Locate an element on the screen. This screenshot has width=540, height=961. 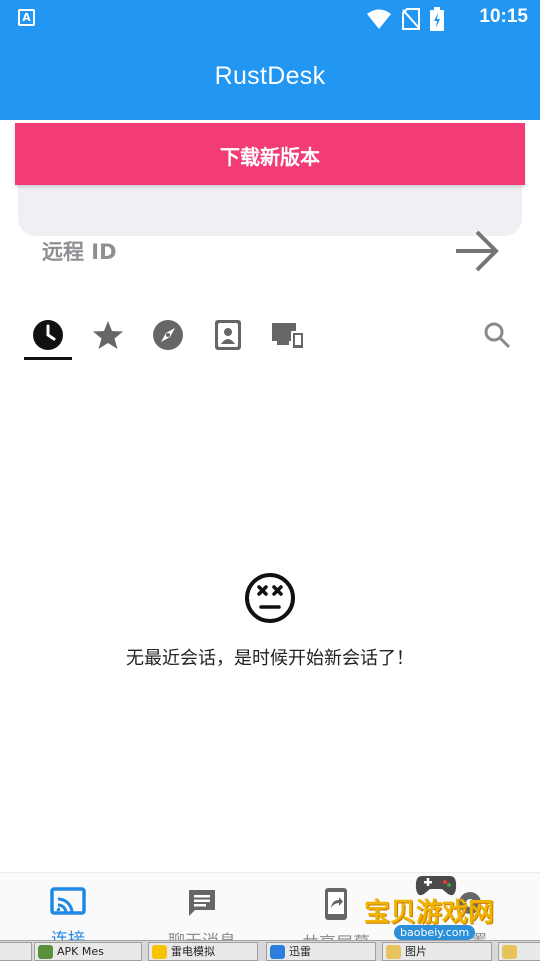
discovered-icon is located at coordinates (168, 335).